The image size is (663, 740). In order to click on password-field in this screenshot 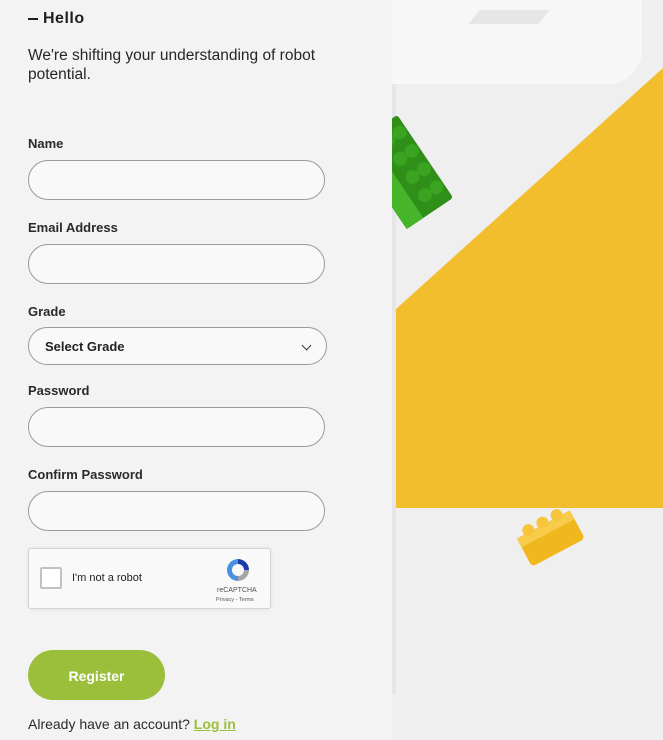, I will do `click(176, 427)`.